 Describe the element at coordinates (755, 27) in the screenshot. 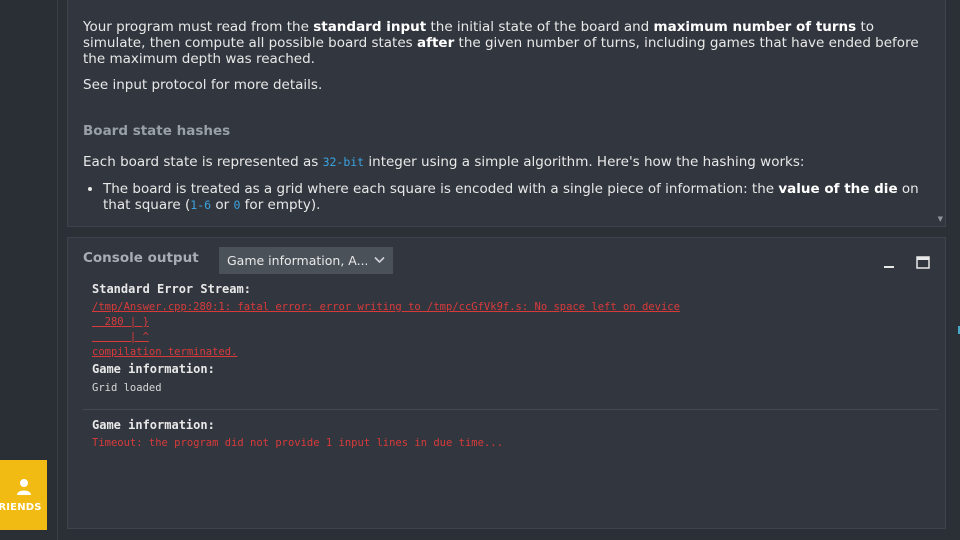

I see `bold-text: maximum number of turns` at that location.